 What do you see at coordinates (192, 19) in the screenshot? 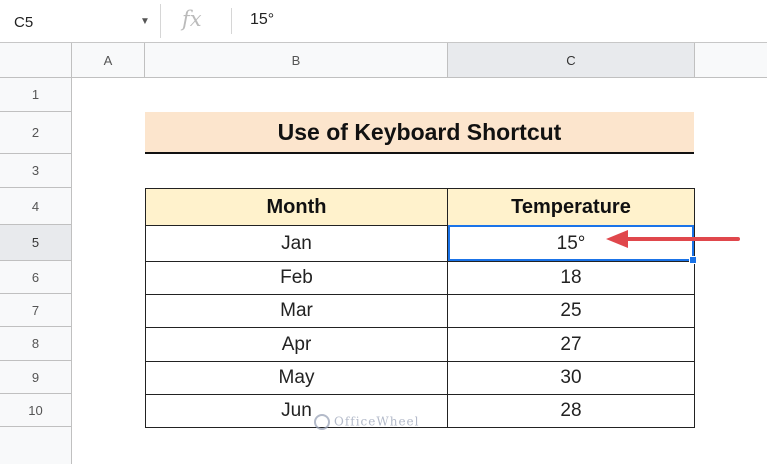
I see `fx-icon: fx` at bounding box center [192, 19].